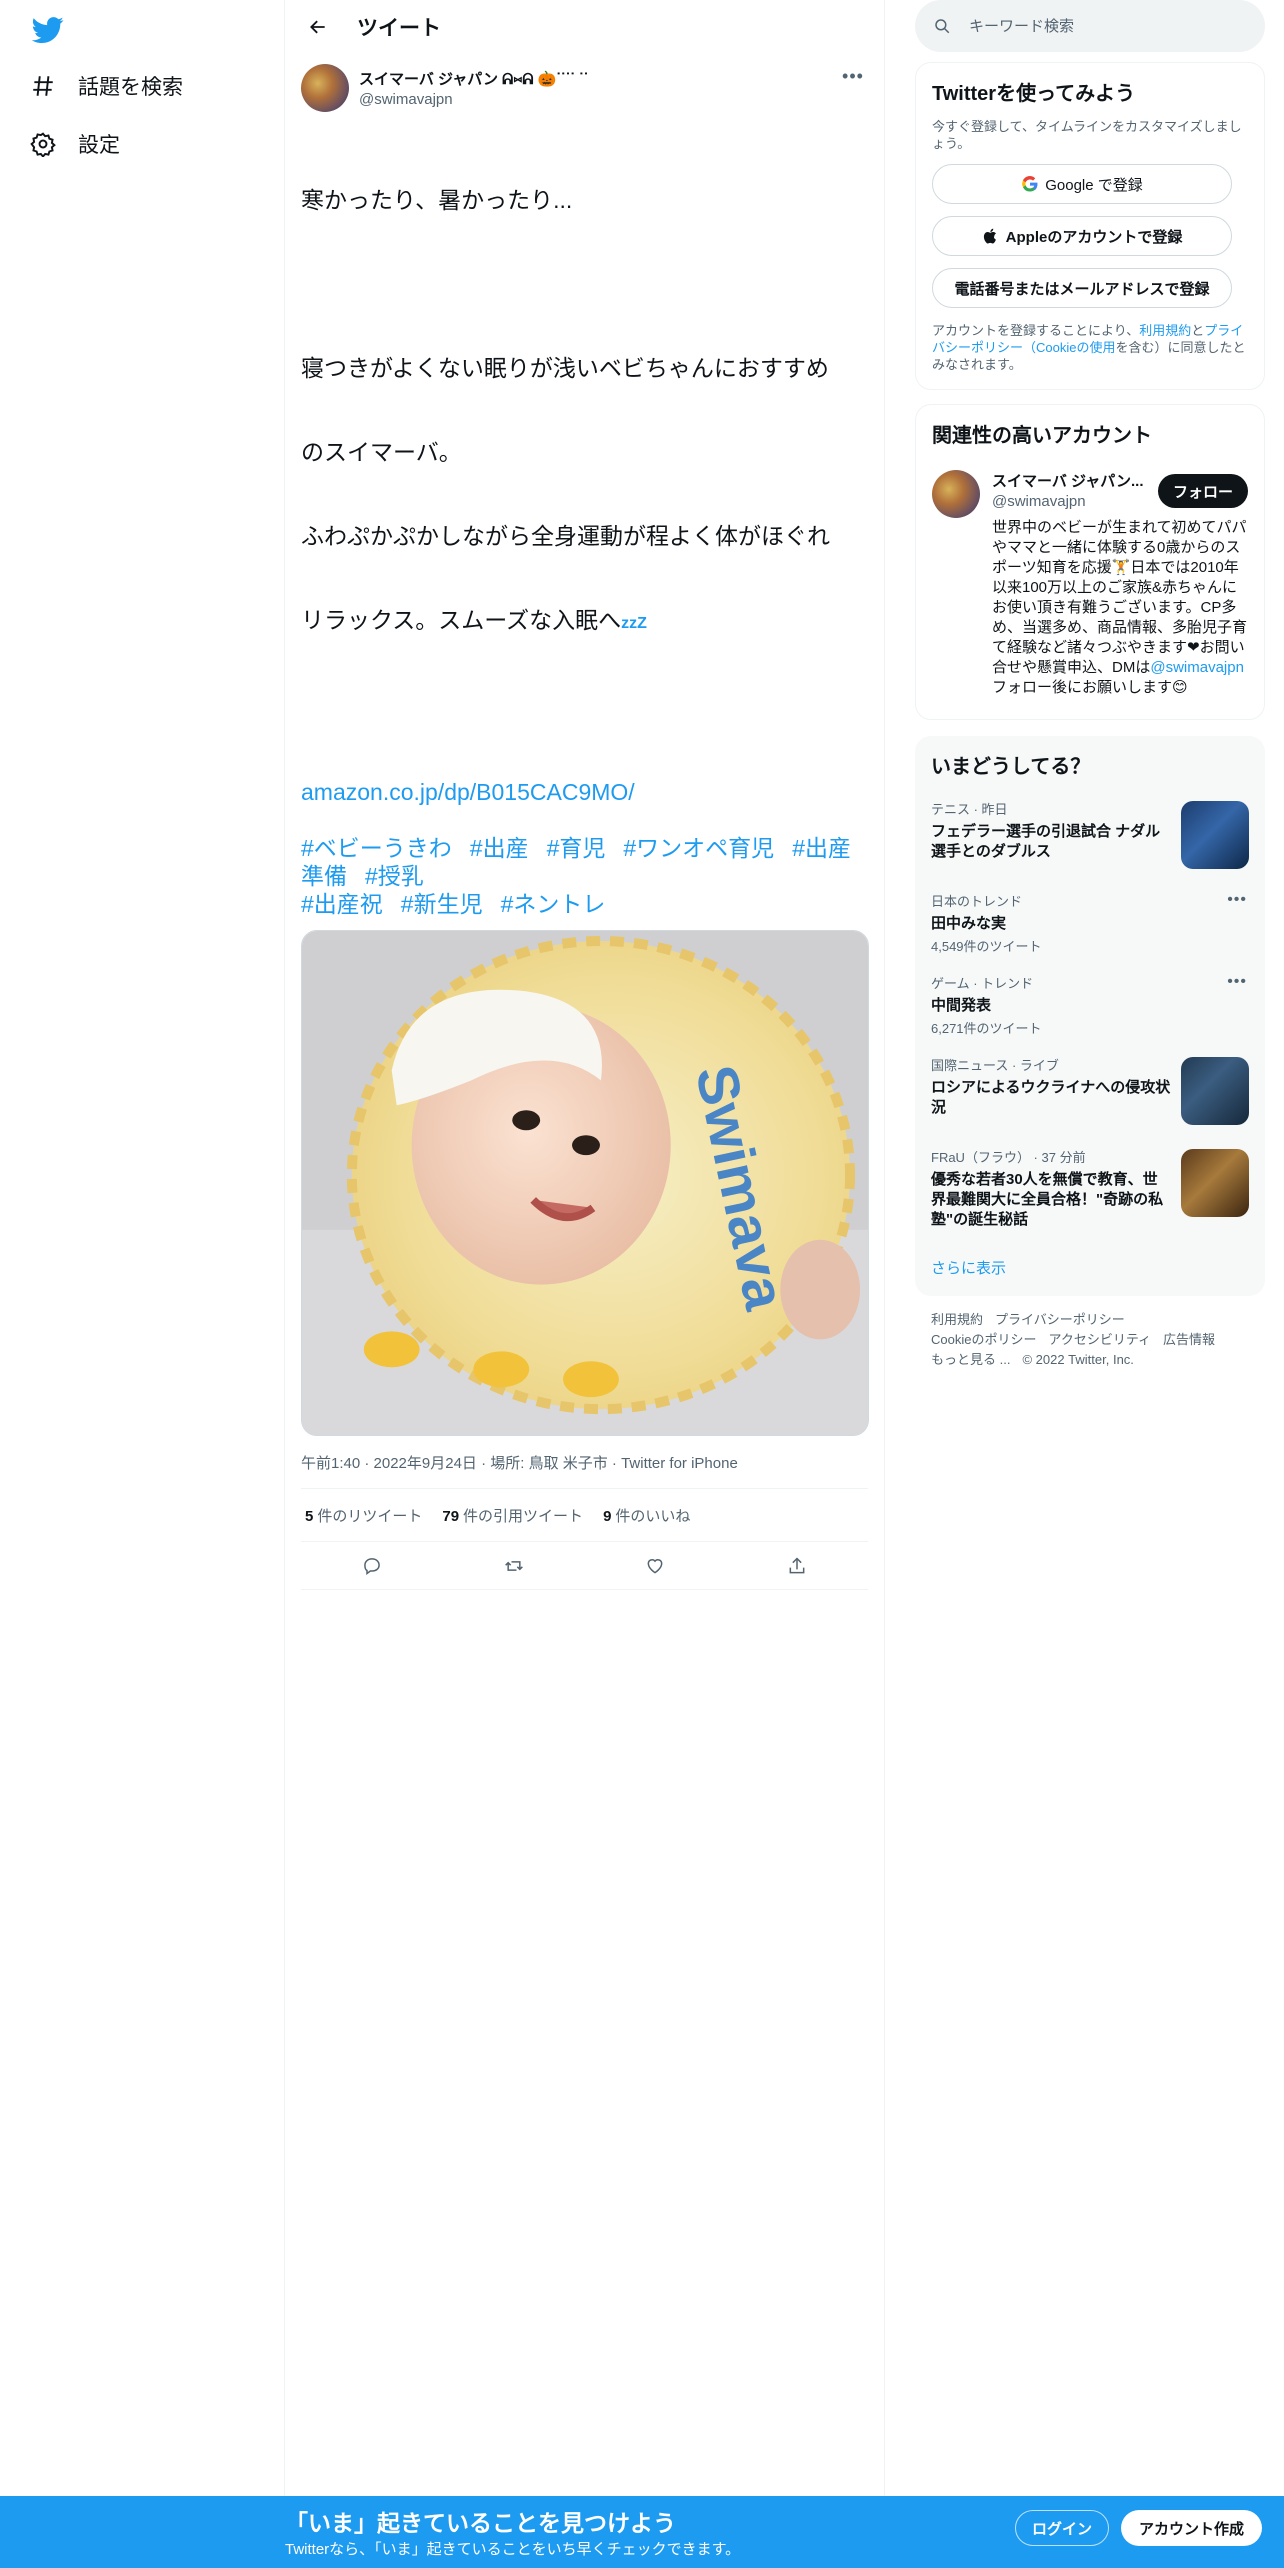 Image resolution: width=1284 pixels, height=2568 pixels. I want to click on footer-link: 利用規約, so click(957, 1319).